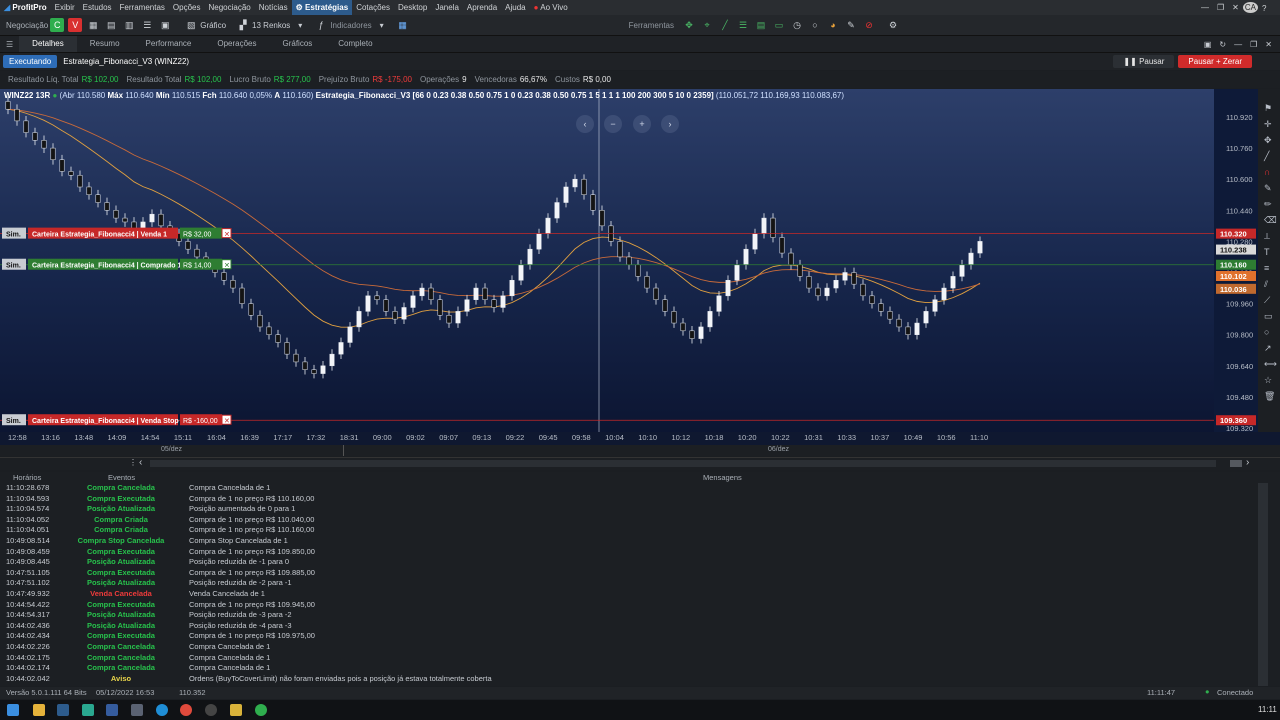 Image resolution: width=1280 pixels, height=720 pixels. Describe the element at coordinates (1268, 44) in the screenshot. I see `close-panel-icon: ✕` at that location.